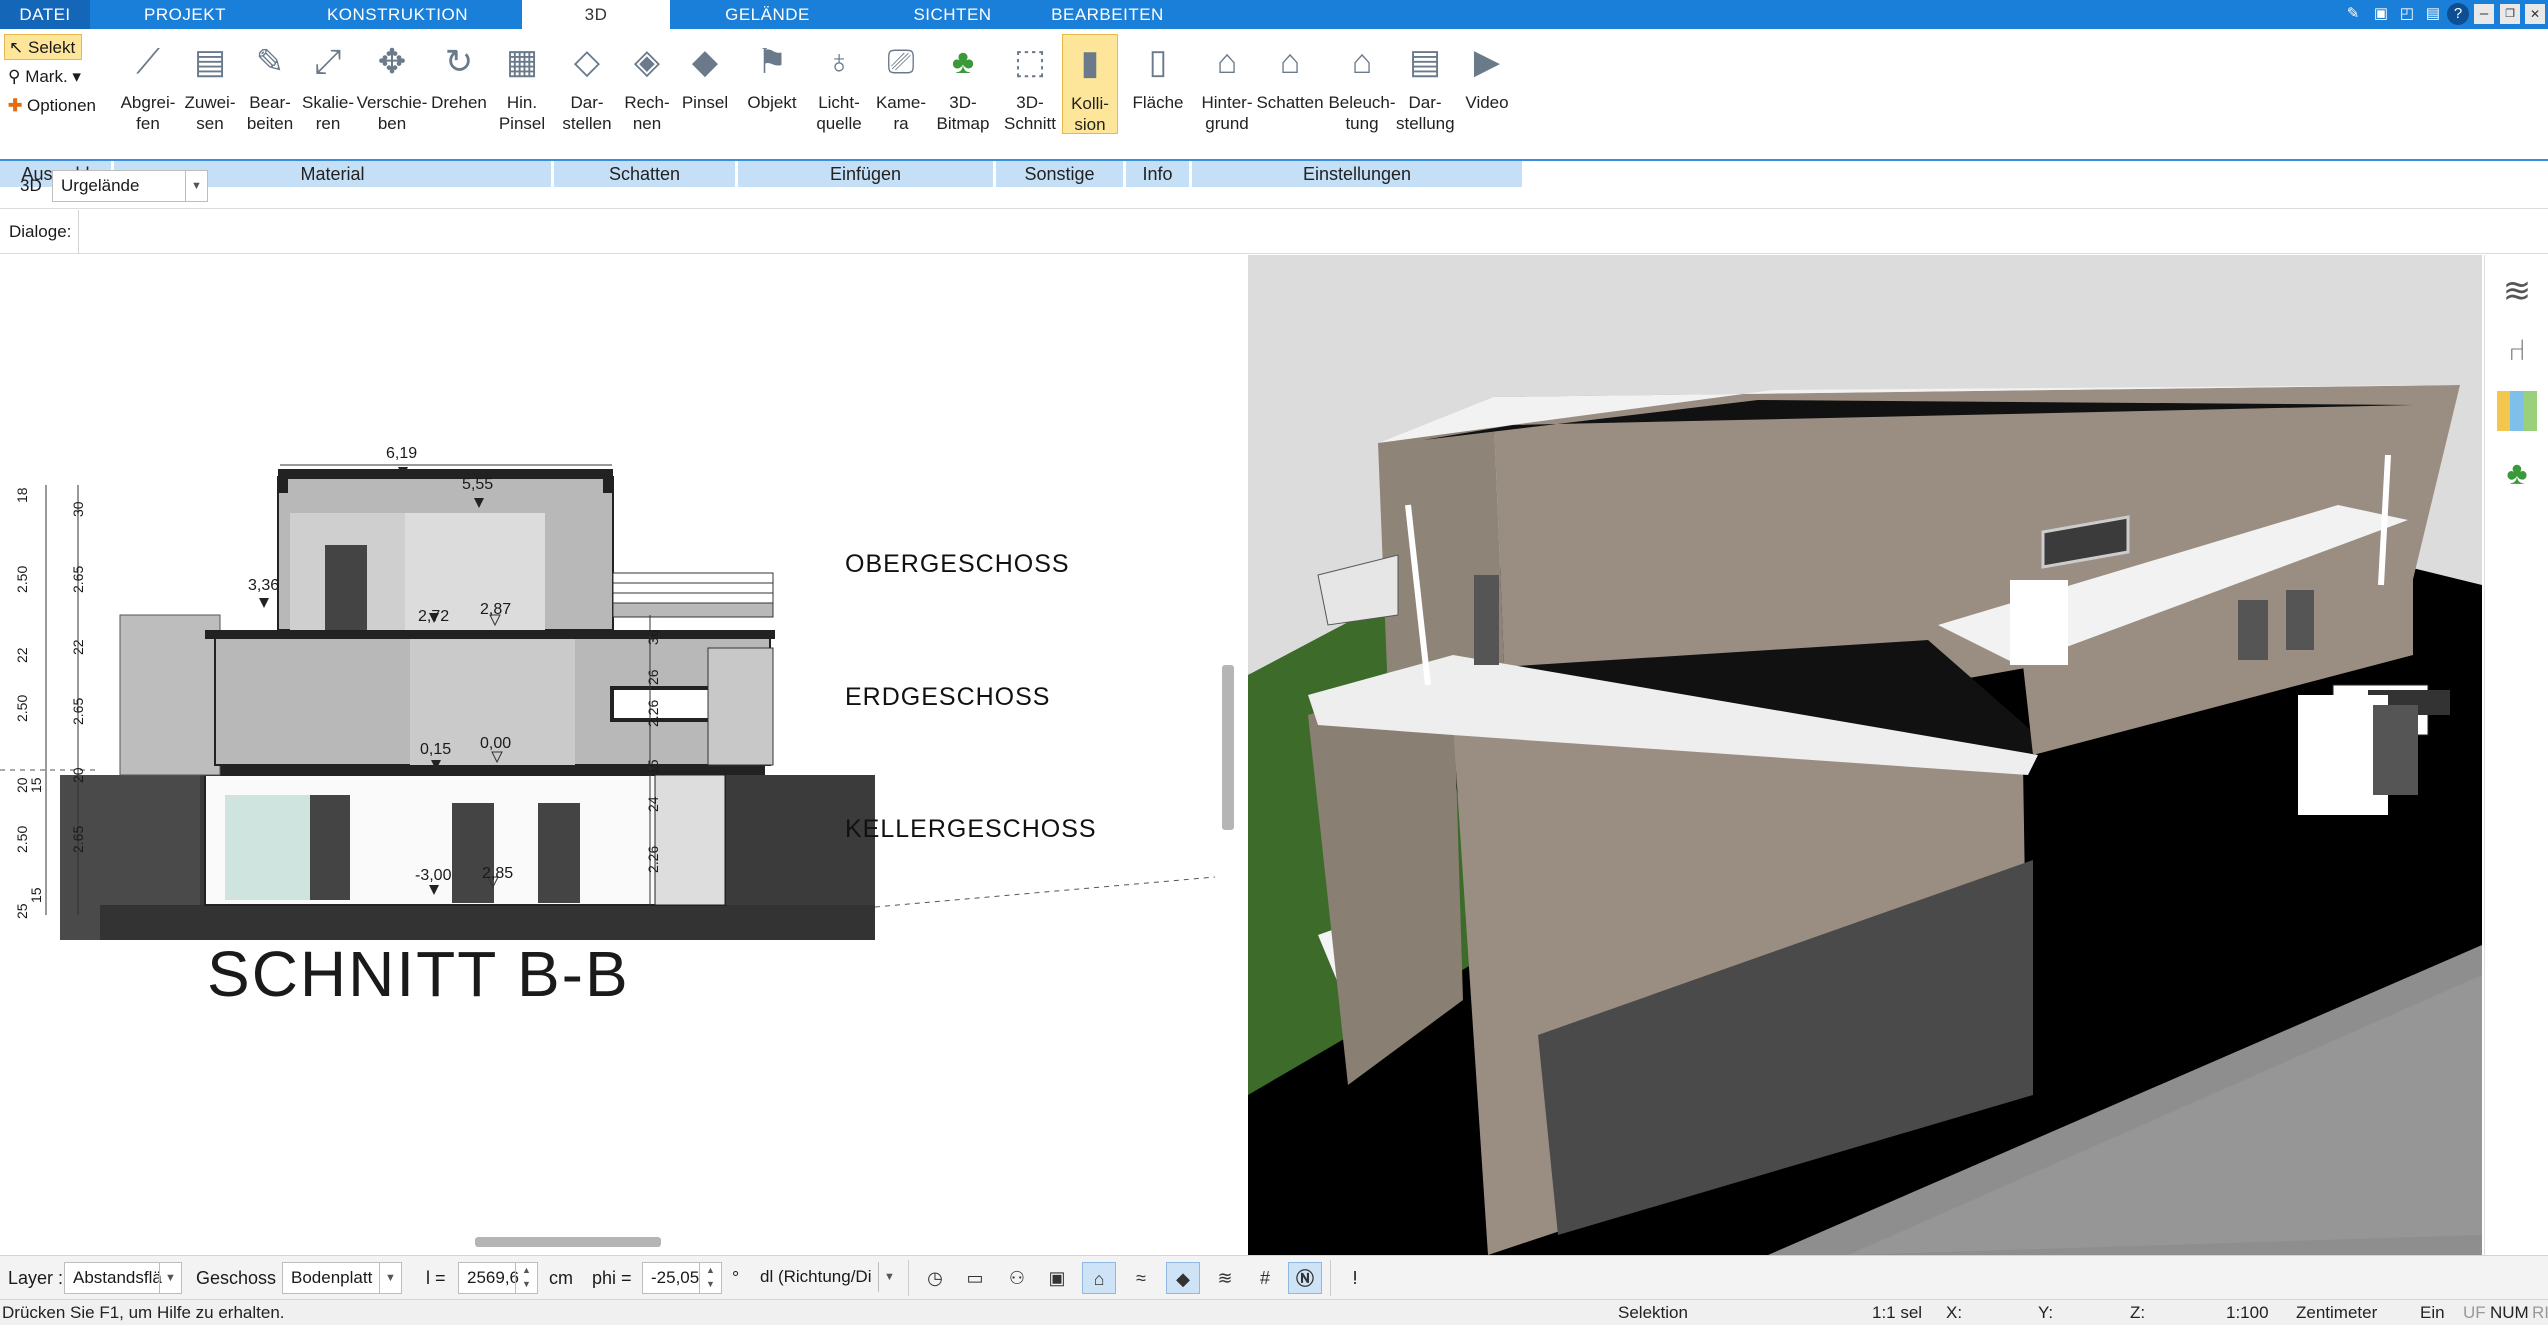 The image size is (2548, 1326). What do you see at coordinates (690, 840) in the screenshot?
I see `basement-right` at bounding box center [690, 840].